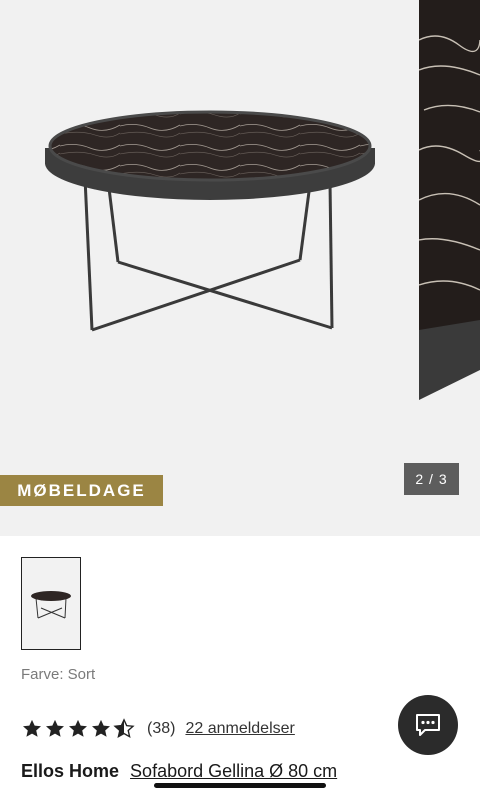  I want to click on rating-row: (38) 22 anmeldelser, so click(158, 729).